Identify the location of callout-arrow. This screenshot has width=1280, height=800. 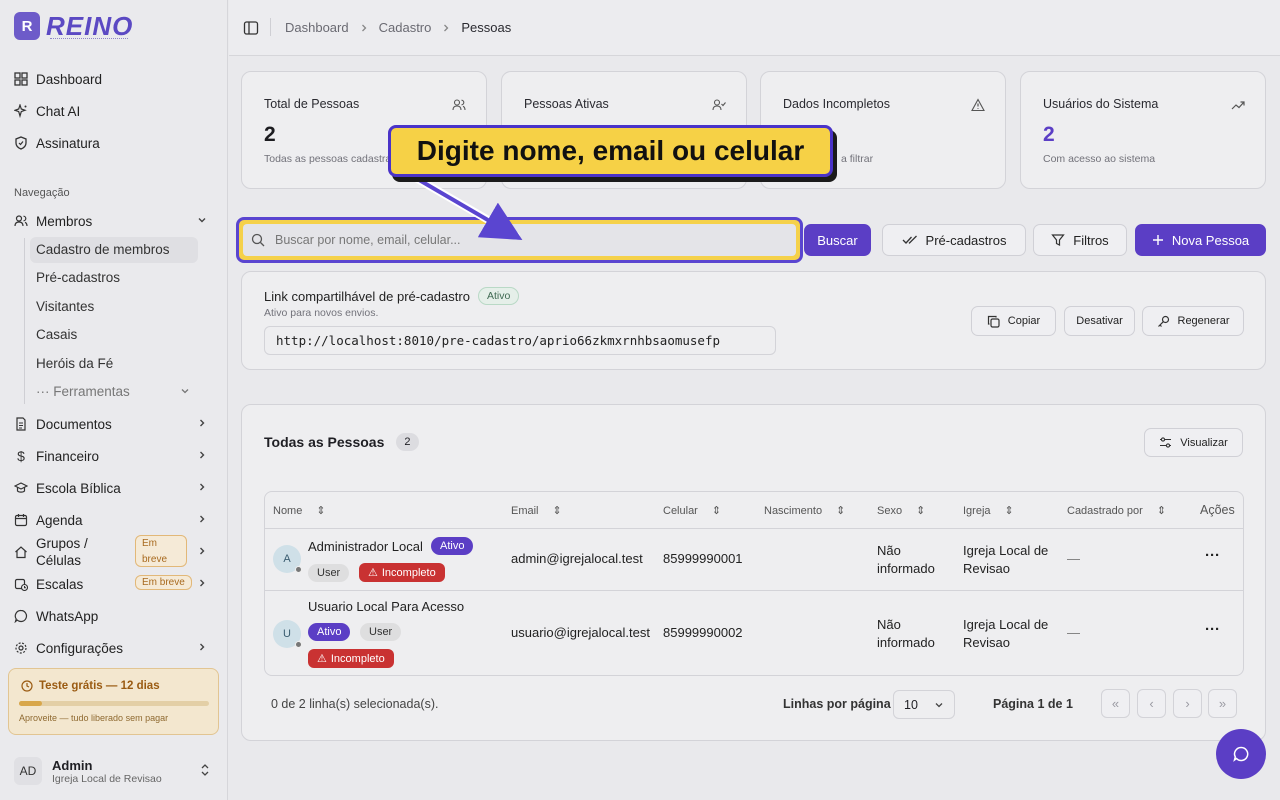
(460, 203).